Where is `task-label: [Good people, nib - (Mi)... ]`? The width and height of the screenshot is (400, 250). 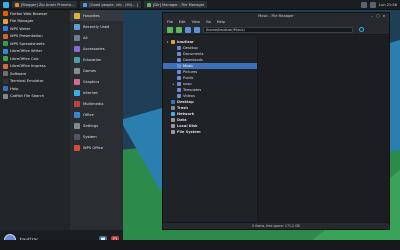 task-label: [Good people, nib - (Mi)... ] is located at coordinates (113, 4).